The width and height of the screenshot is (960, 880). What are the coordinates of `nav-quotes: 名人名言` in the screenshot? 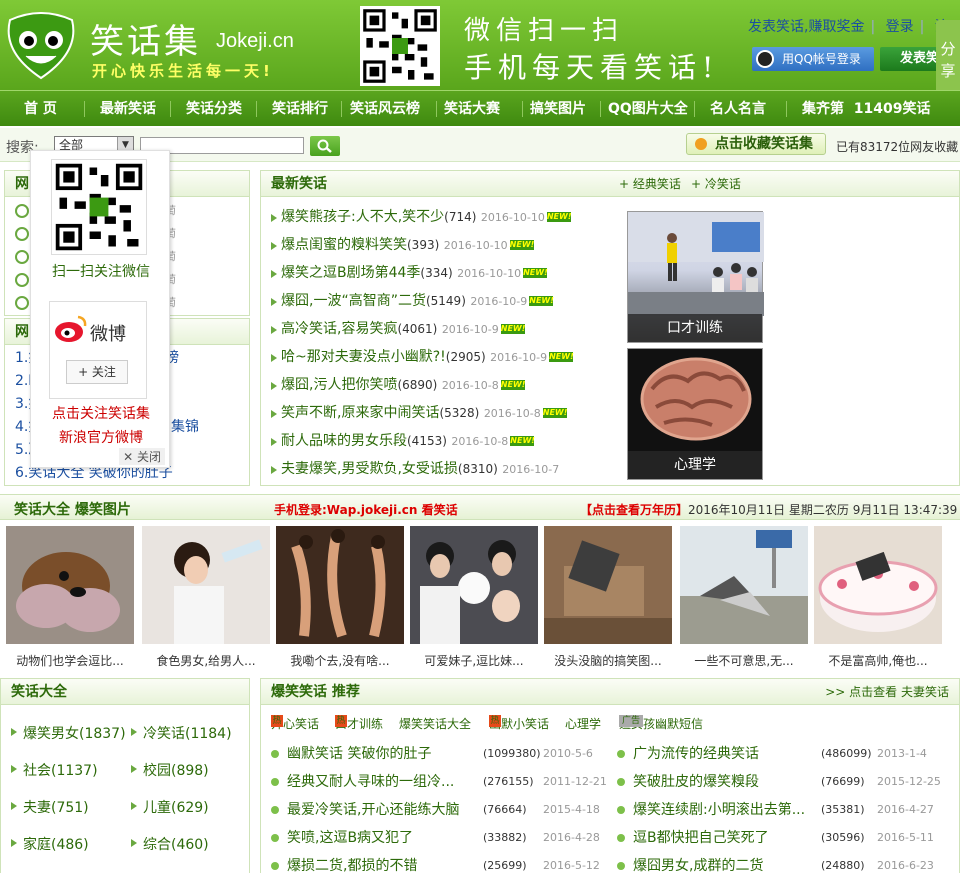 It's located at (738, 109).